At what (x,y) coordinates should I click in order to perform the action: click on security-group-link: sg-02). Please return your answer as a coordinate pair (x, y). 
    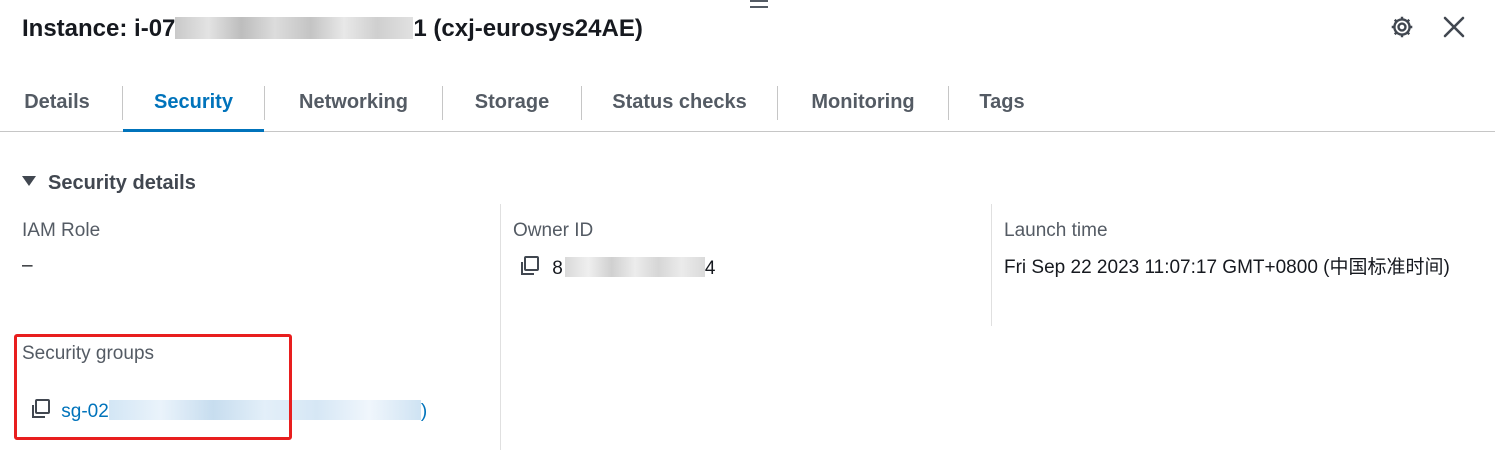
    Looking at the image, I should click on (244, 411).